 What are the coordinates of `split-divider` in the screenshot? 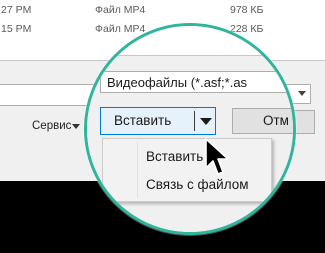 It's located at (194, 121).